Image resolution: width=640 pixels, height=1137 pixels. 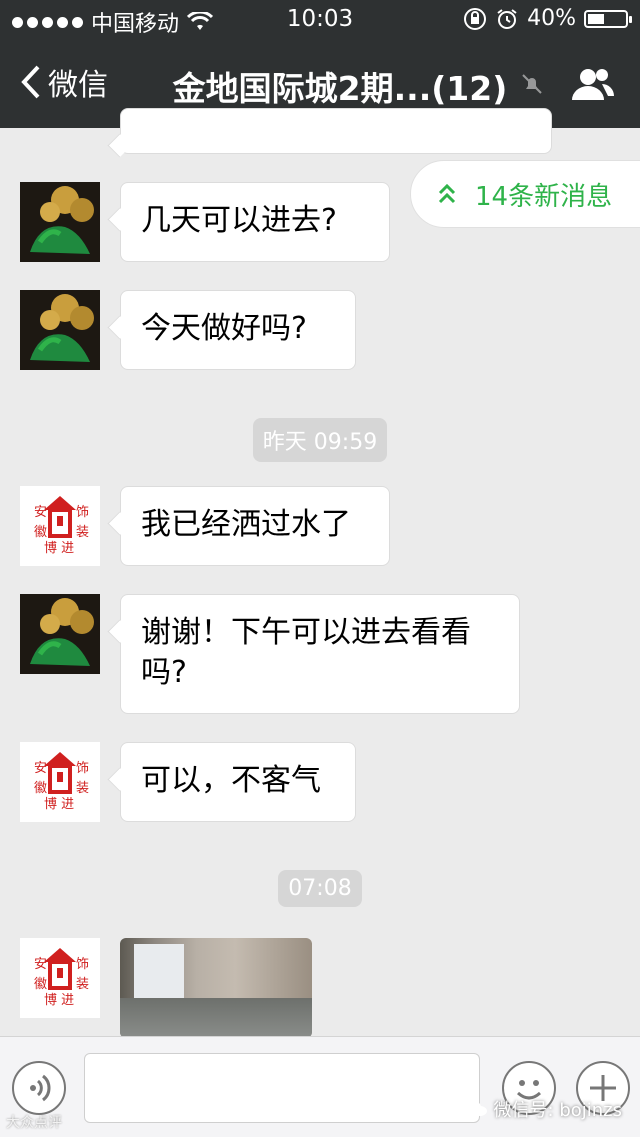 I want to click on timestamp: 07:08, so click(x=320, y=888).